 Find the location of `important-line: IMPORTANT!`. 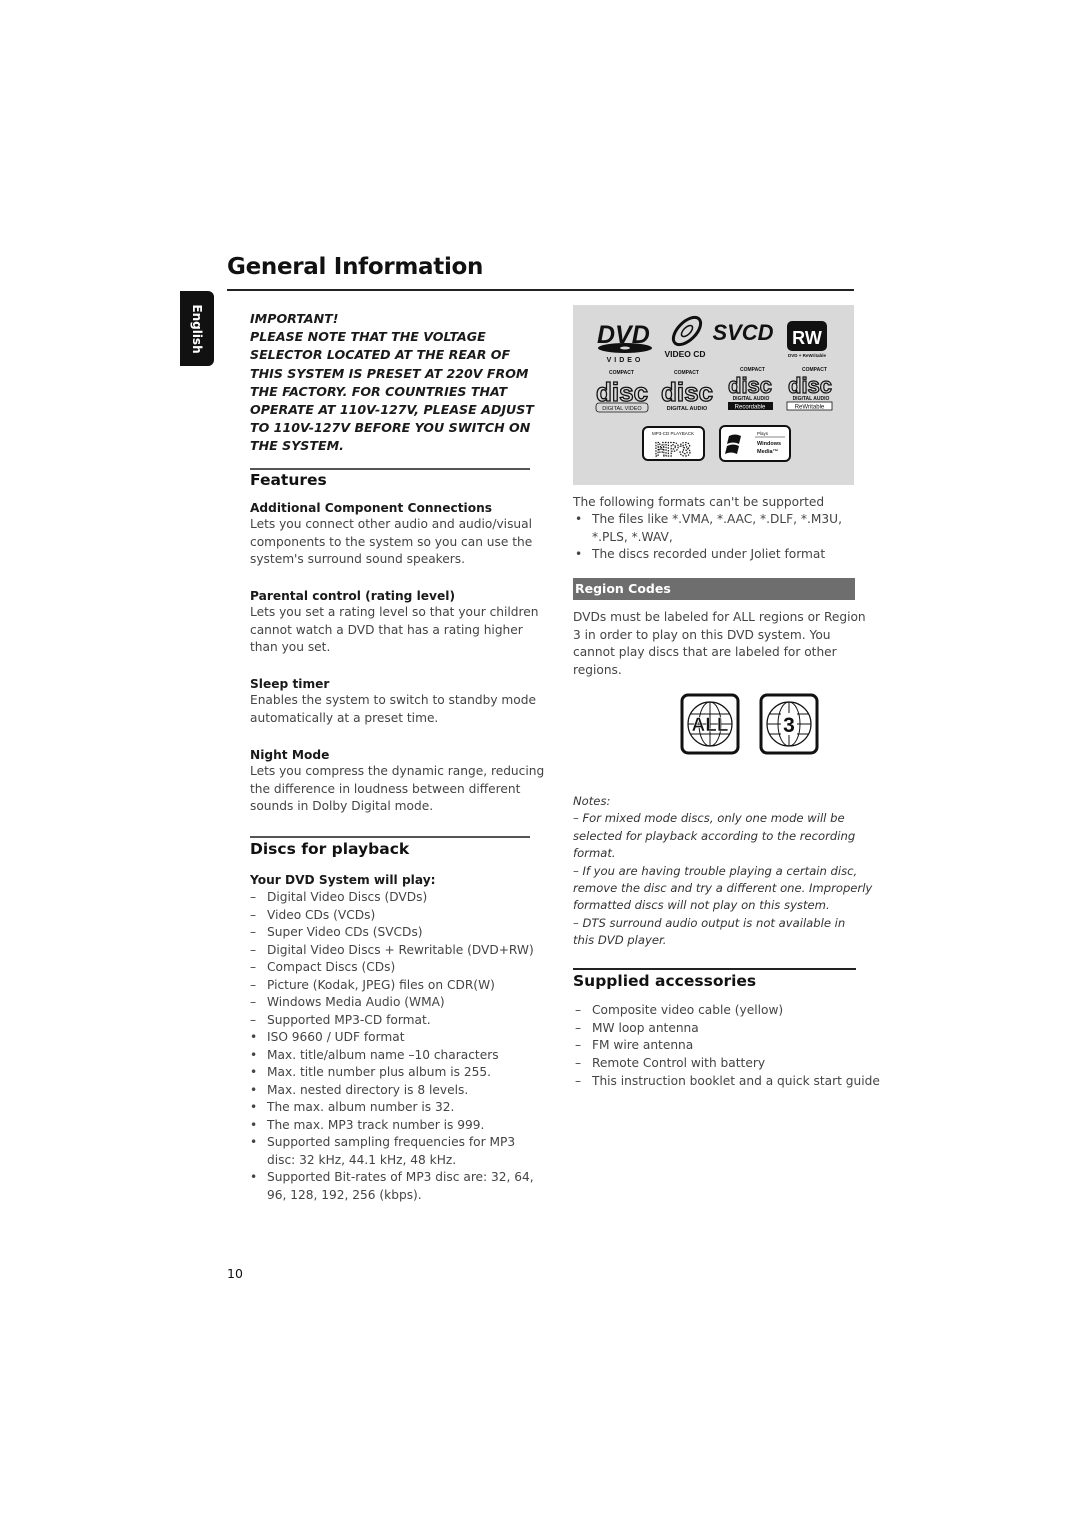

important-line: IMPORTANT! is located at coordinates (294, 318).